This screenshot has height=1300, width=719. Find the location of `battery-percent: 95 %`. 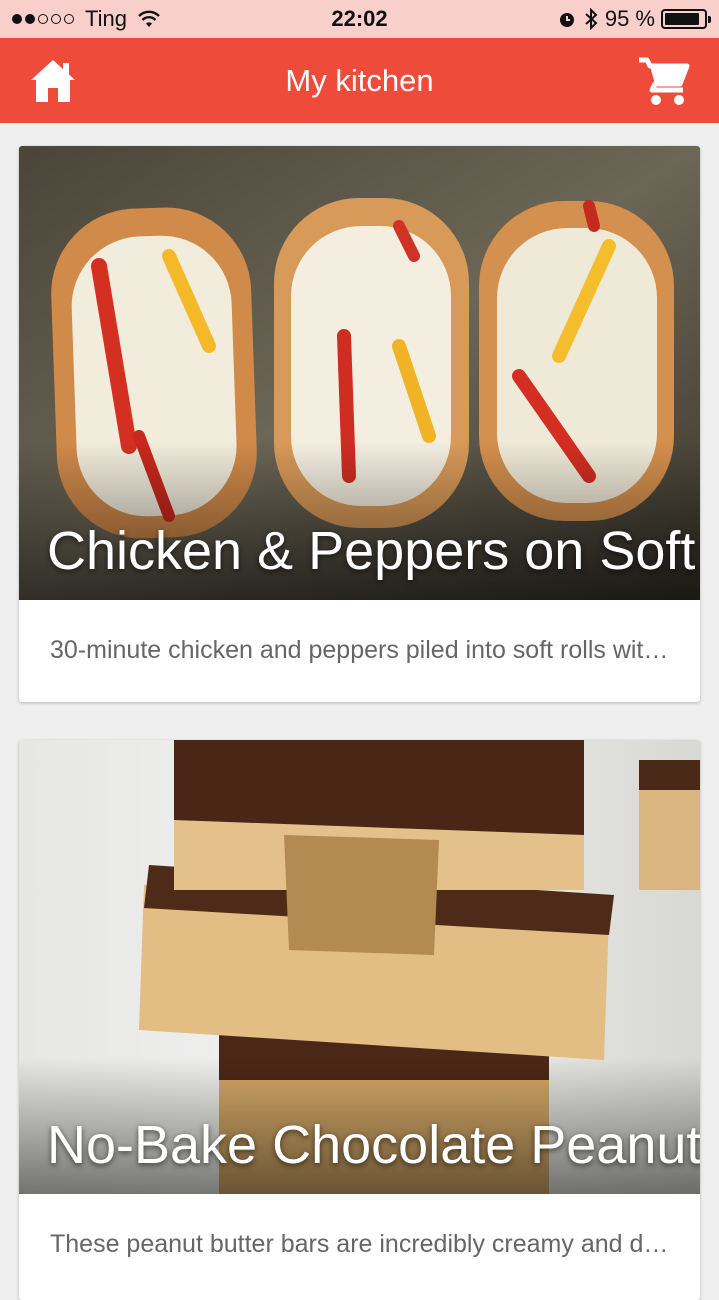

battery-percent: 95 % is located at coordinates (629, 18).